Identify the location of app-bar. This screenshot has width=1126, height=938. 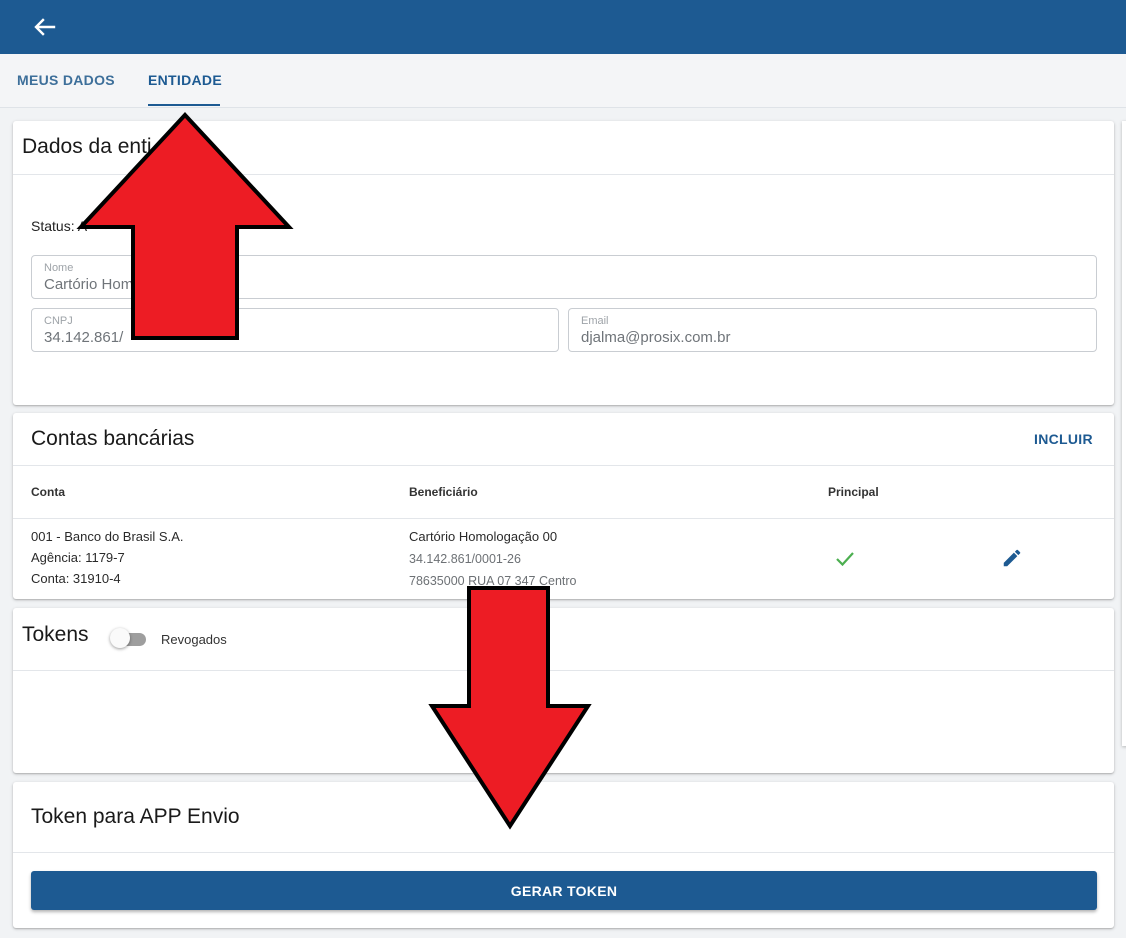
(563, 27).